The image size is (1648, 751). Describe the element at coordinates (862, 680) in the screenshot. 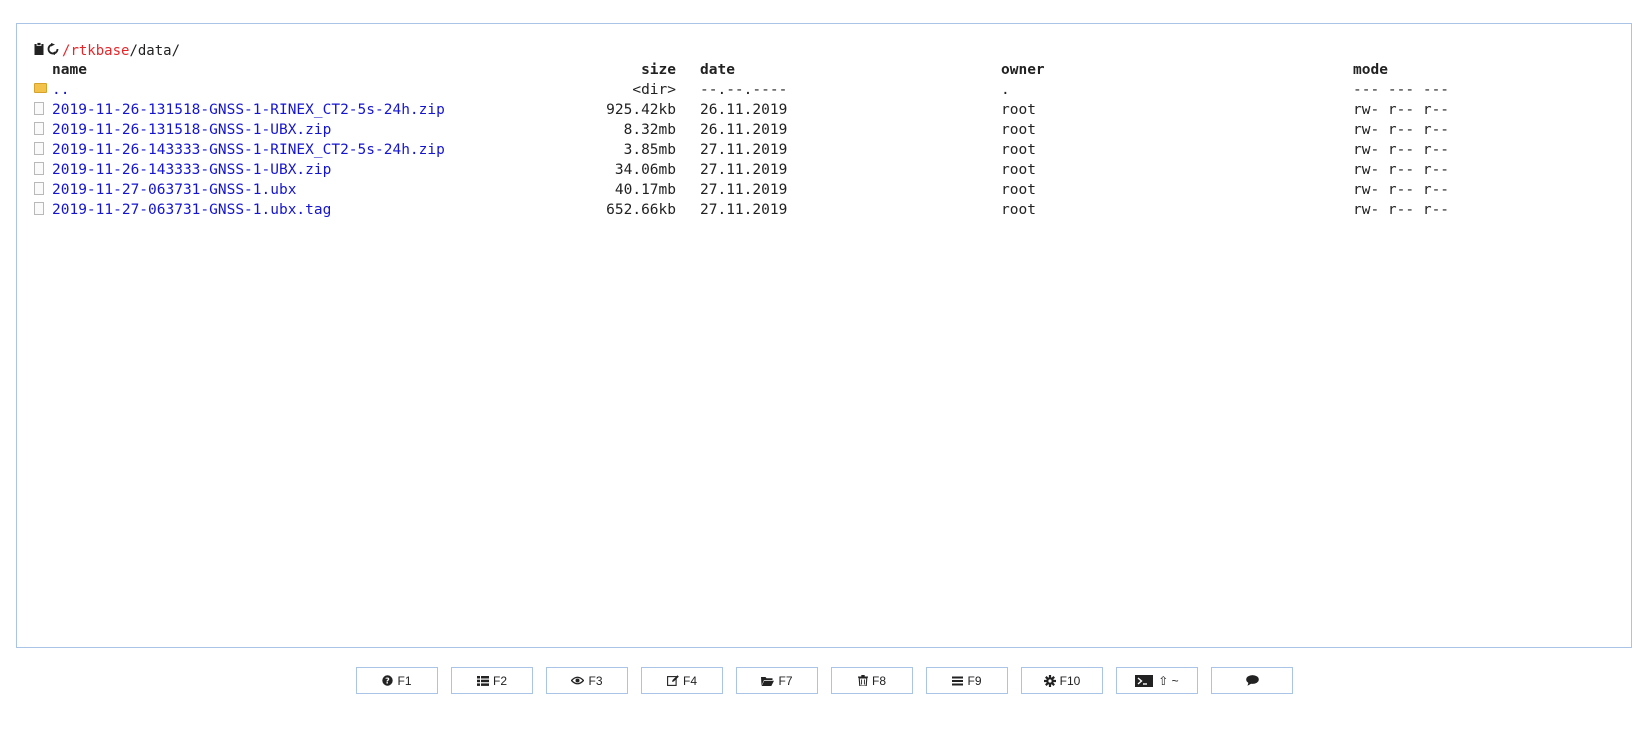

I see `trash-icon` at that location.